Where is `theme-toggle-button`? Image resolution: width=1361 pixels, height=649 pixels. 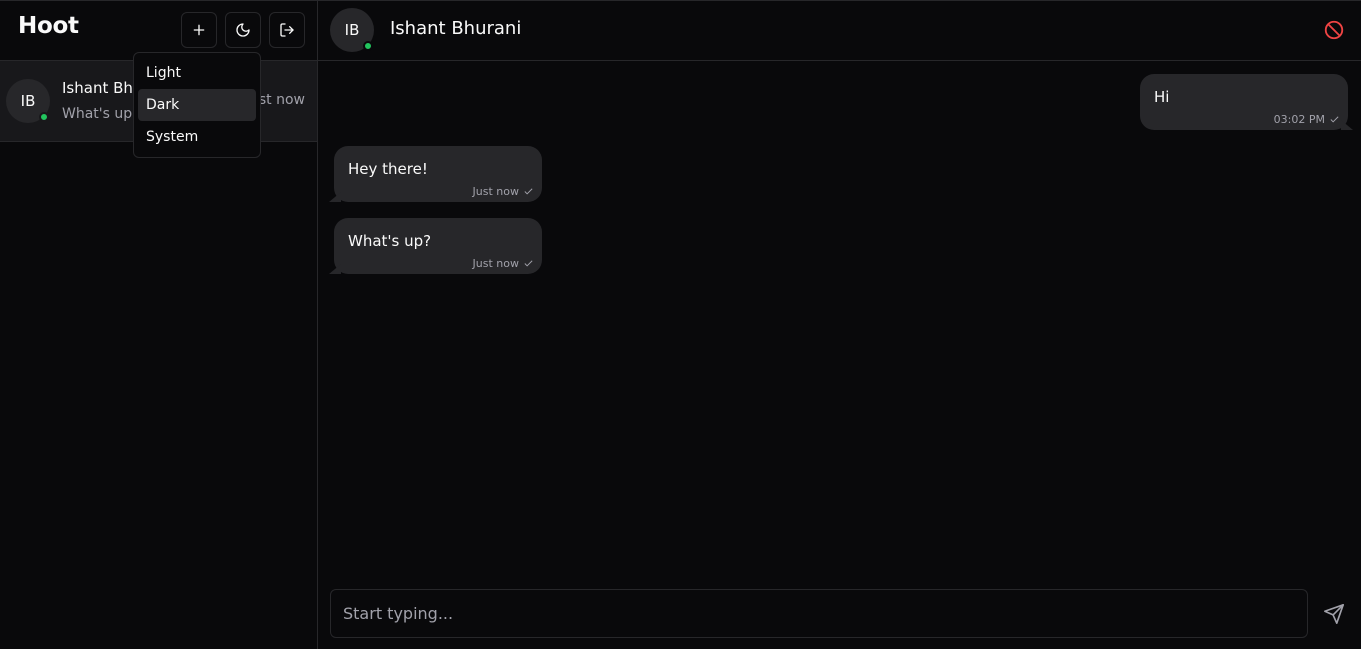 theme-toggle-button is located at coordinates (243, 30).